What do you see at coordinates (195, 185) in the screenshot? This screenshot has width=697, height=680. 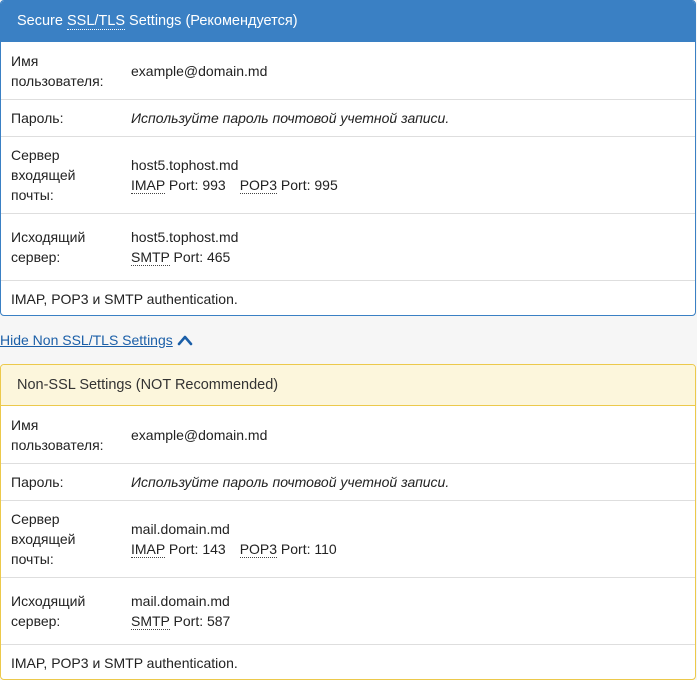 I see `imap-port: Port: 993` at bounding box center [195, 185].